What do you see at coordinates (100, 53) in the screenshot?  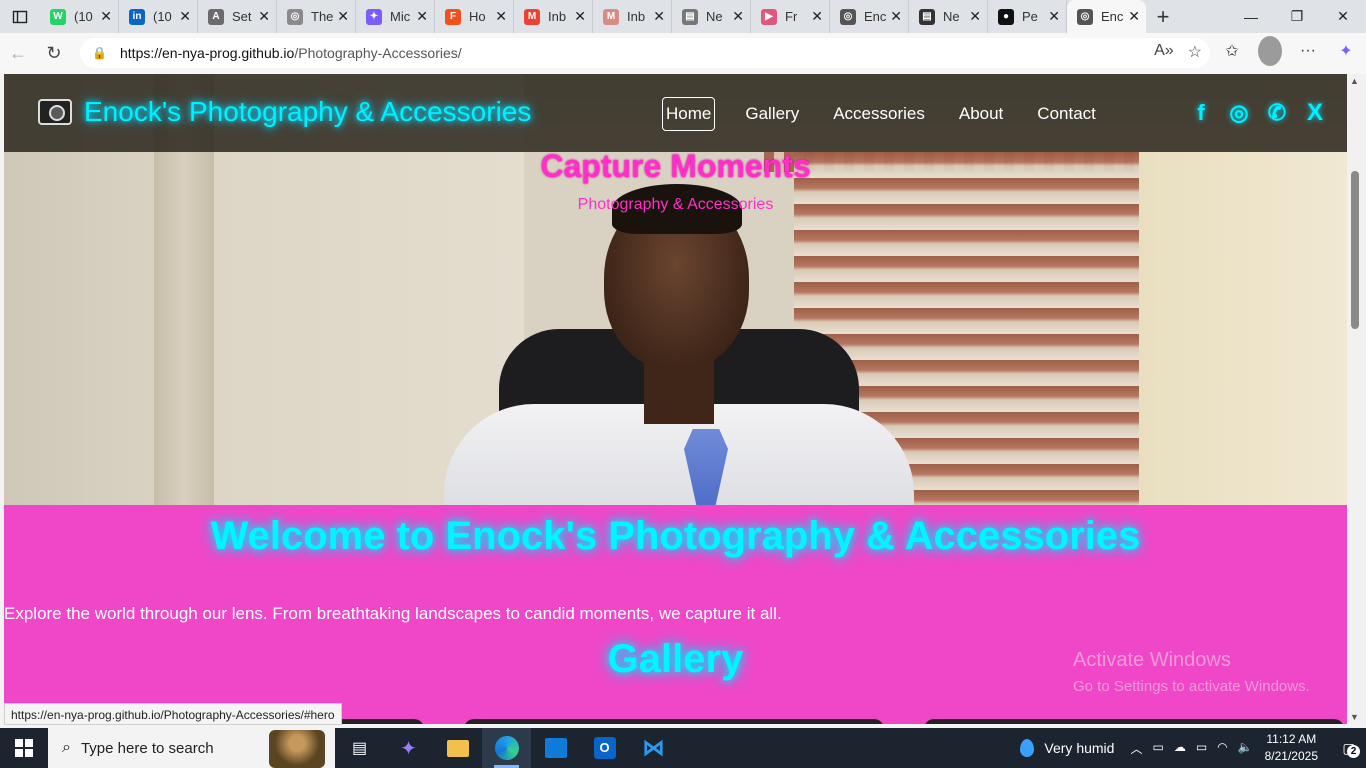 I see `site-info-icon: 🔒` at bounding box center [100, 53].